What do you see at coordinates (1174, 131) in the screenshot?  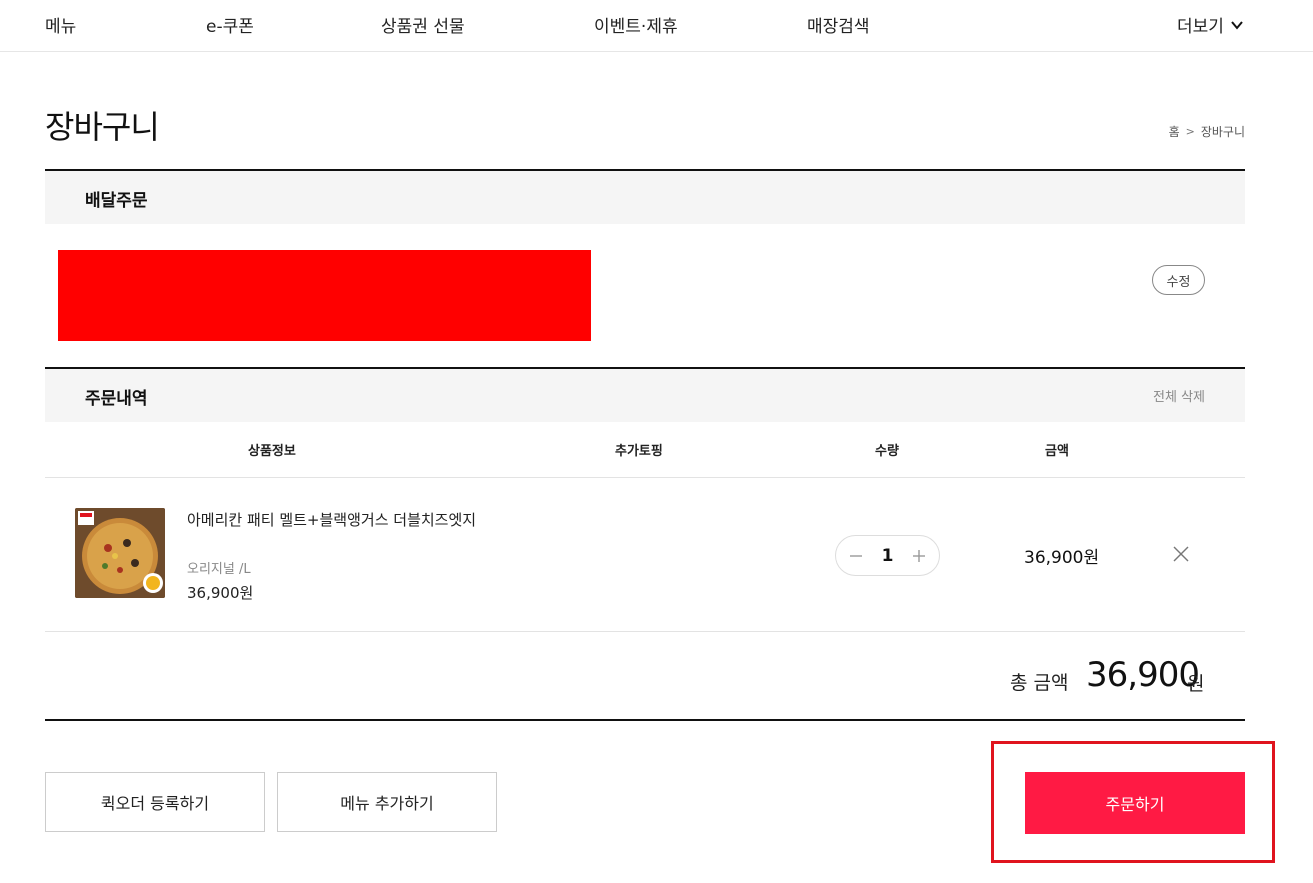 I see `breadcrumb-home: 홈` at bounding box center [1174, 131].